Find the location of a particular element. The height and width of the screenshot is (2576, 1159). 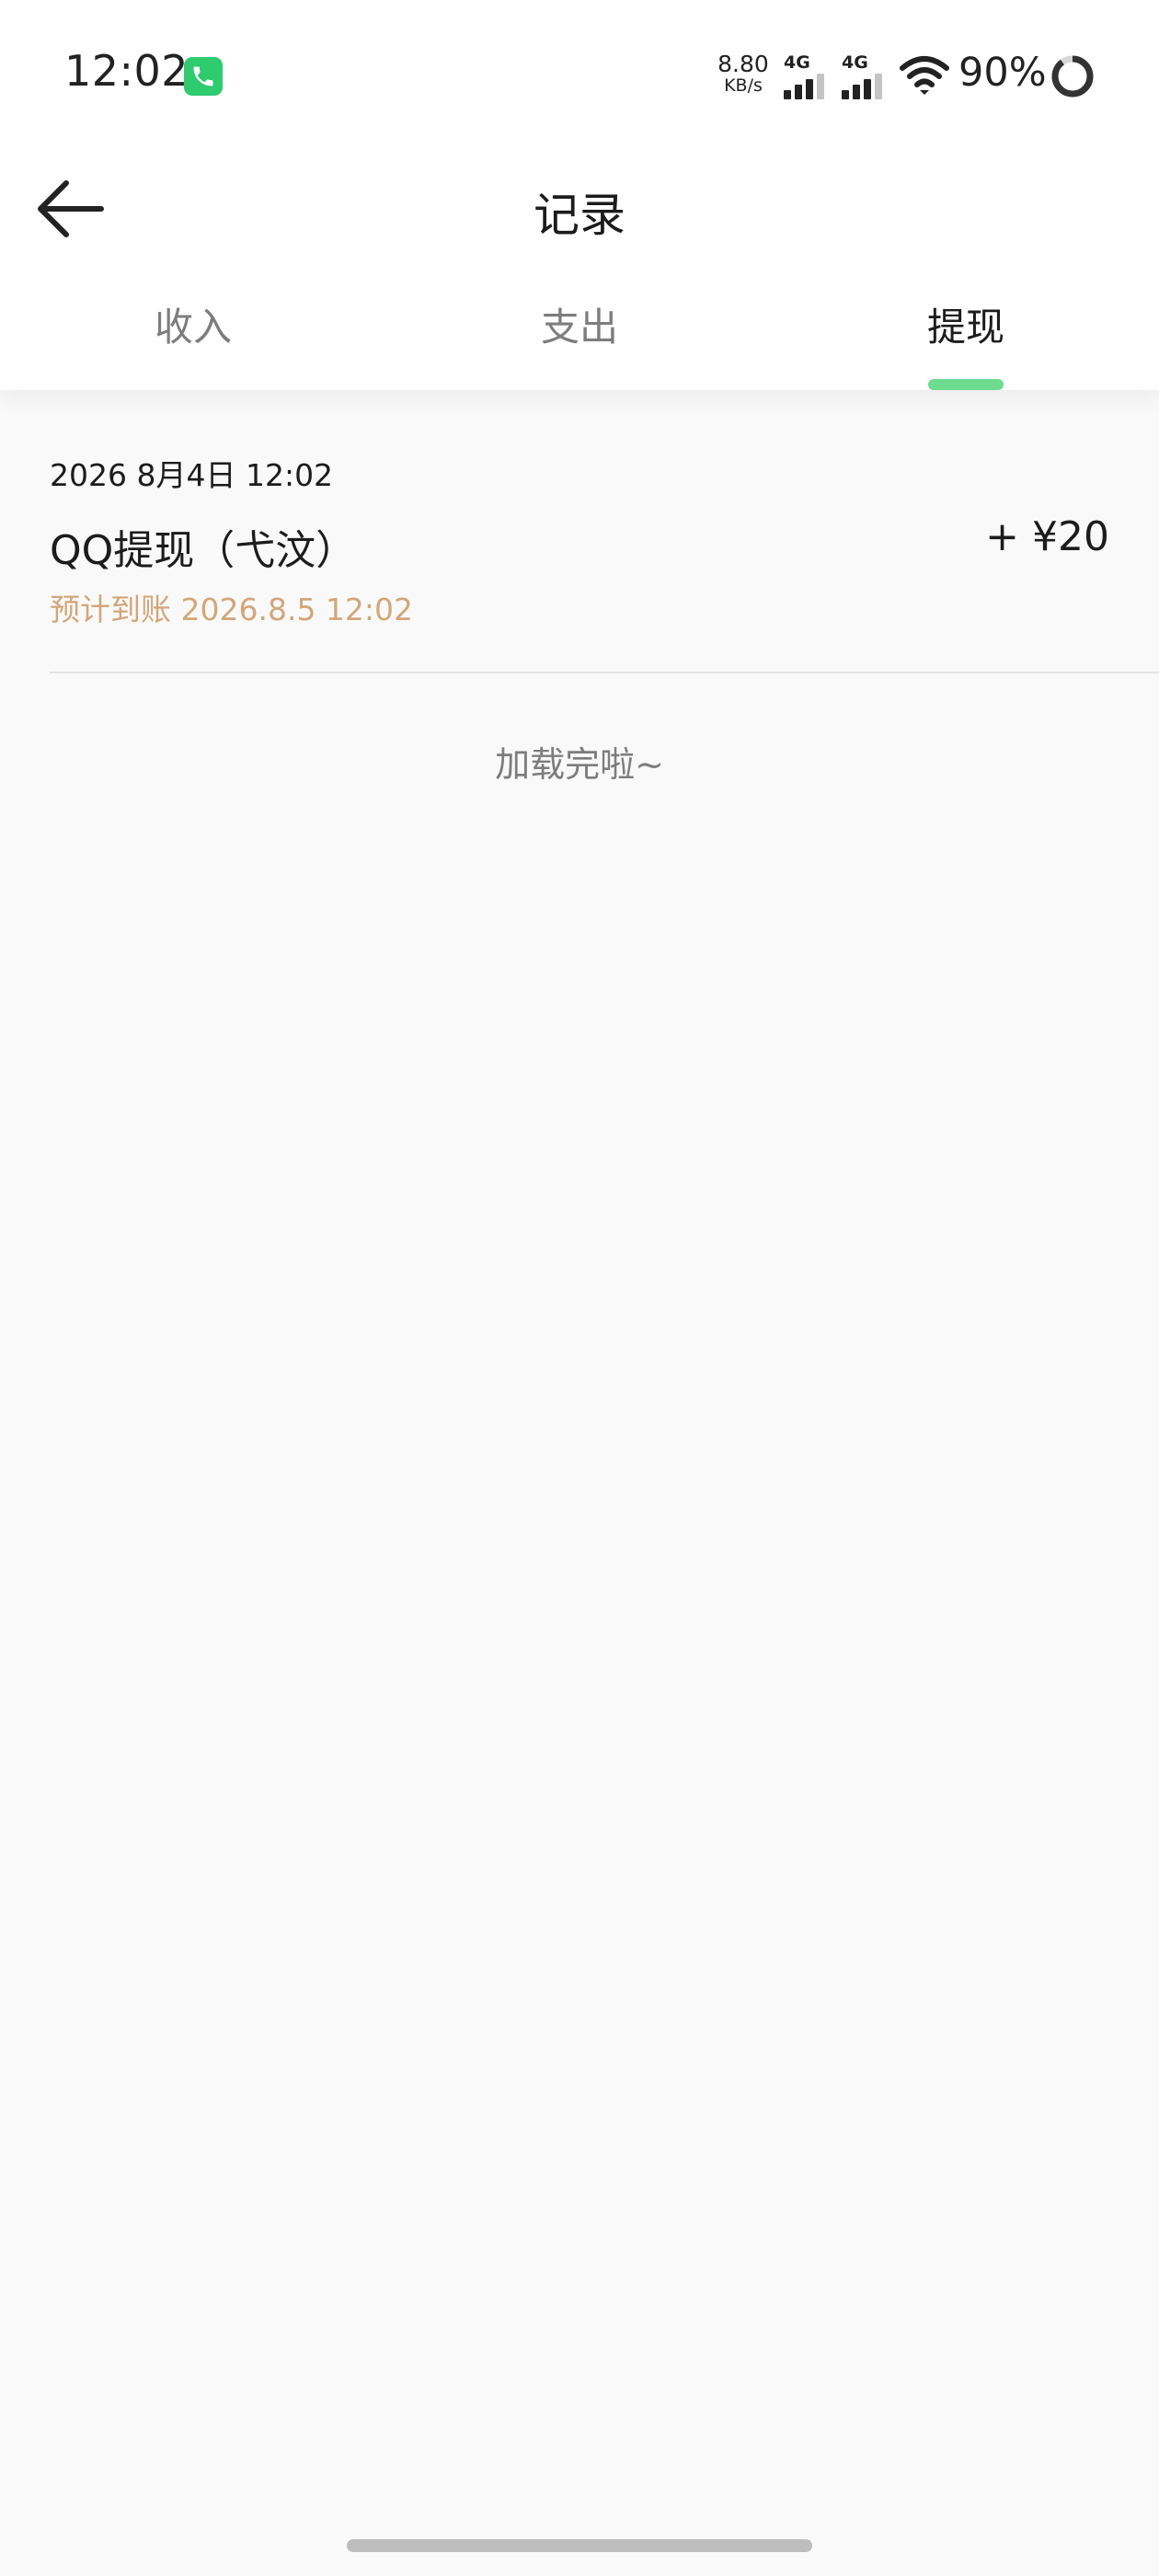

wifi-icon is located at coordinates (924, 77).